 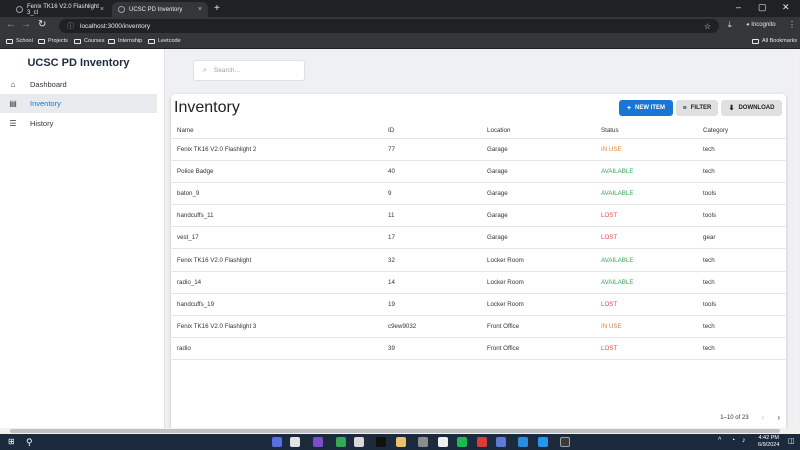 I want to click on filter-button: ≡ FILTER, so click(x=697, y=108).